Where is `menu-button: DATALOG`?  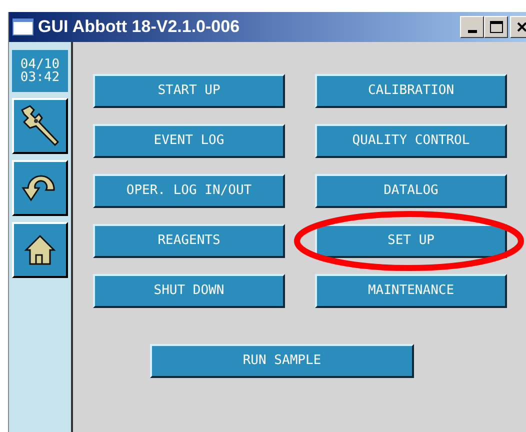
menu-button: DATALOG is located at coordinates (411, 191).